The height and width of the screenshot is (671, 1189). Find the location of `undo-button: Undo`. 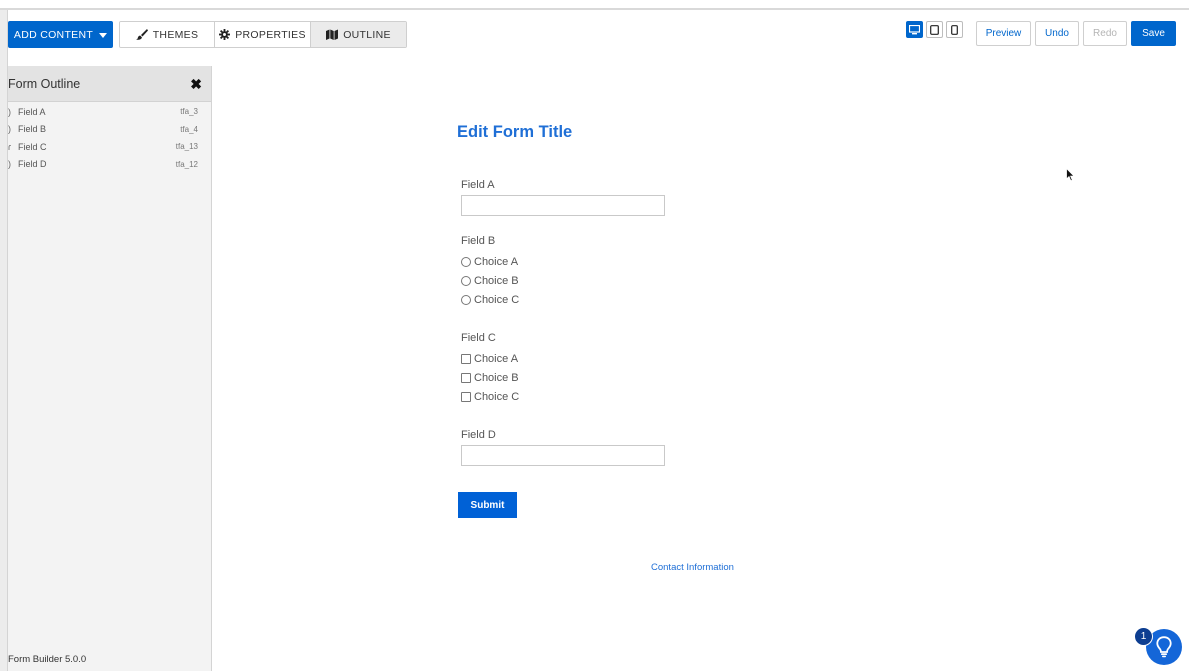

undo-button: Undo is located at coordinates (1057, 33).